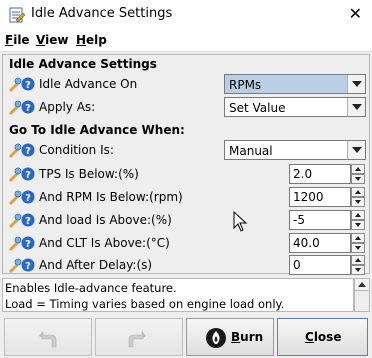 This screenshot has height=358, width=372. I want to click on row-condition-is: ? Condition Is: Manual, so click(186, 150).